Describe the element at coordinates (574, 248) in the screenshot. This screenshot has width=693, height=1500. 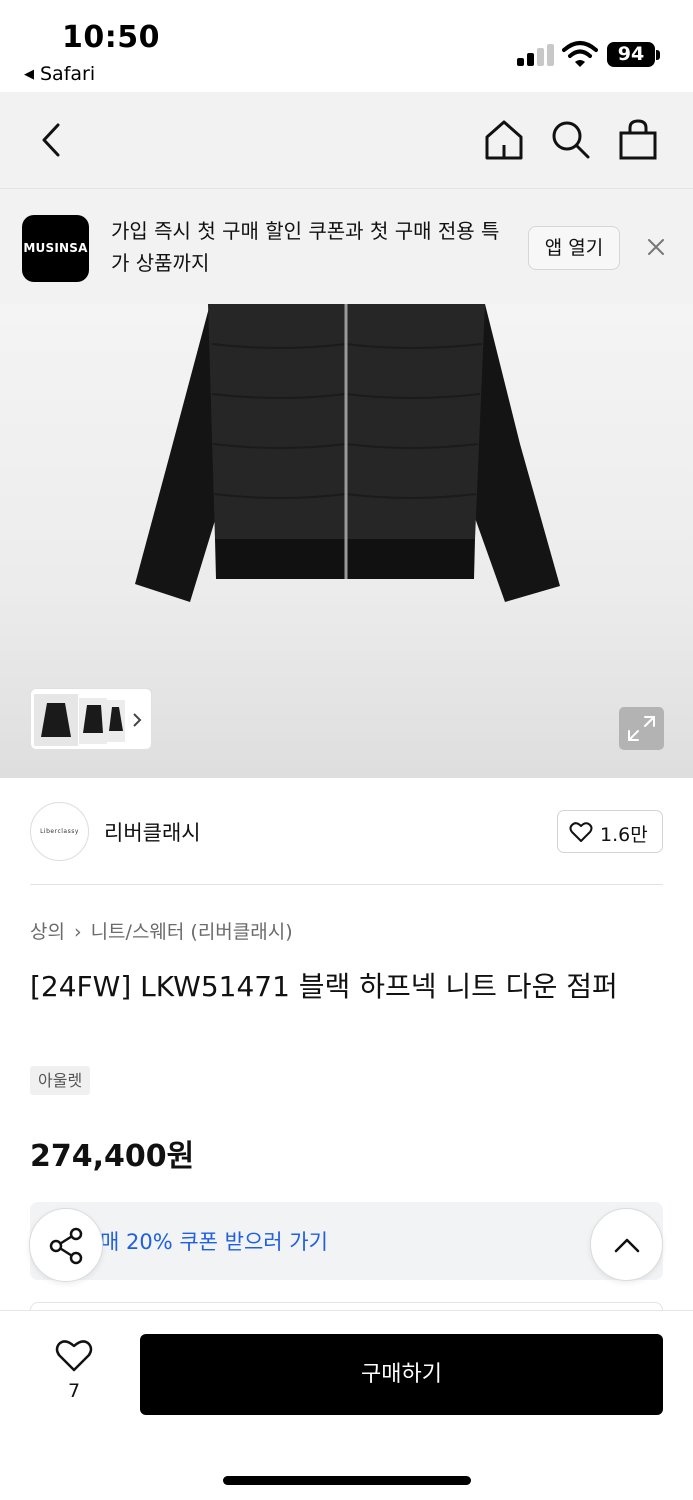
I see `open-app-button: 앱 열기` at that location.